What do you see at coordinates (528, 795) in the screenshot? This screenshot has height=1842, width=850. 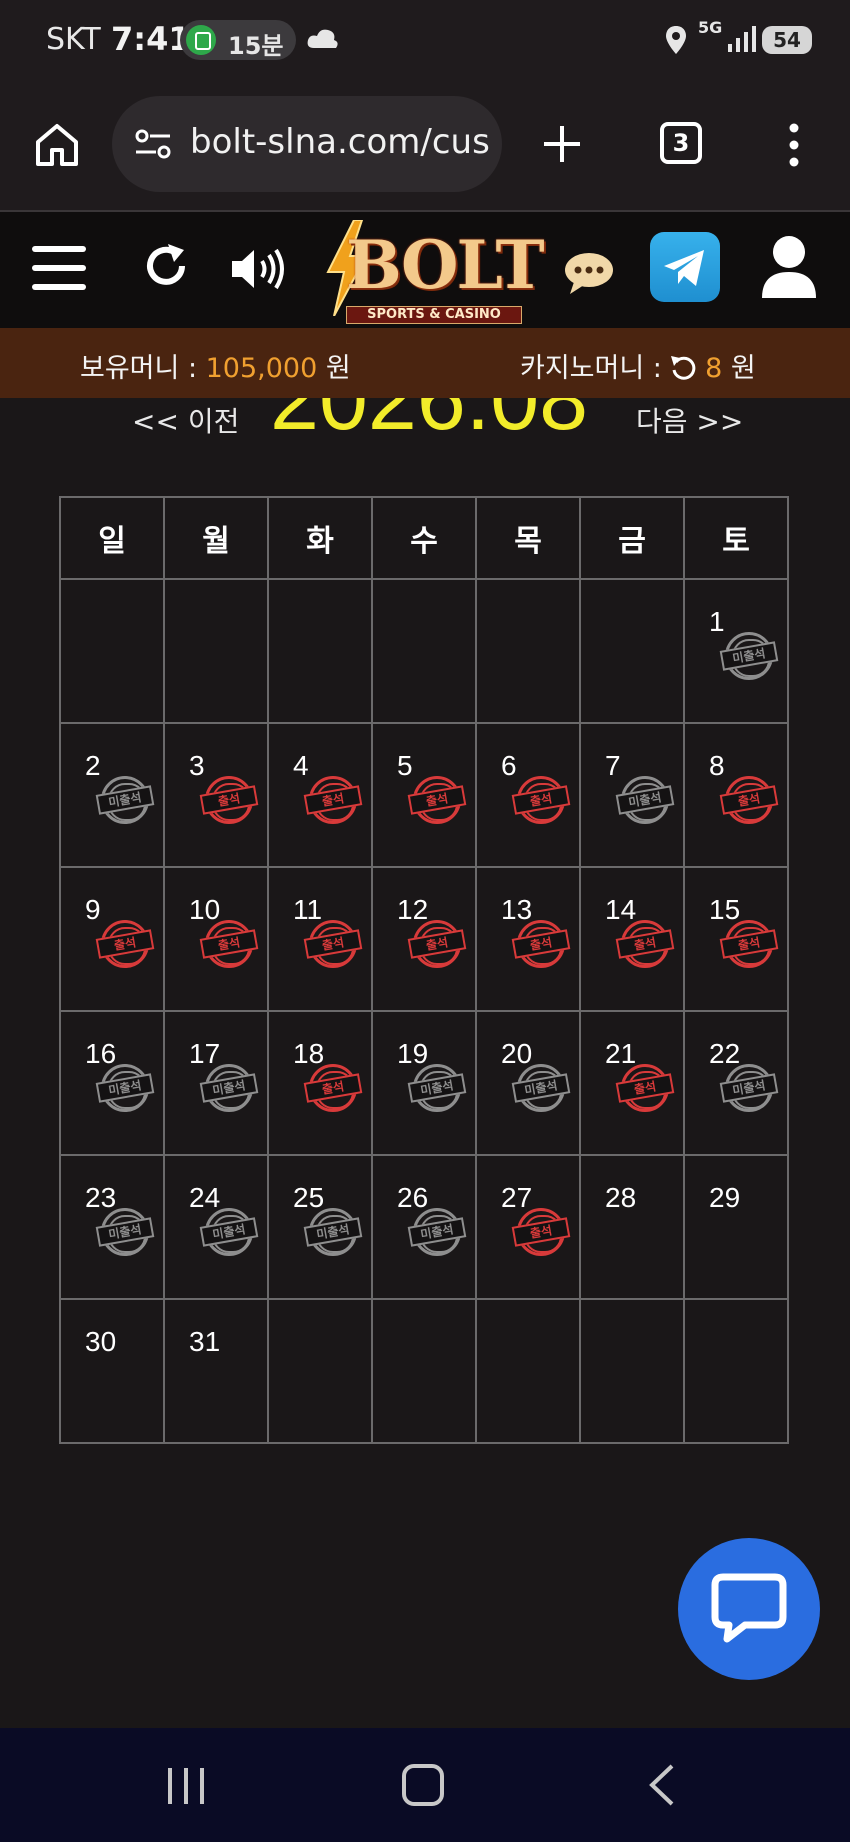 I see `calendar-day-cell: 6 출석` at bounding box center [528, 795].